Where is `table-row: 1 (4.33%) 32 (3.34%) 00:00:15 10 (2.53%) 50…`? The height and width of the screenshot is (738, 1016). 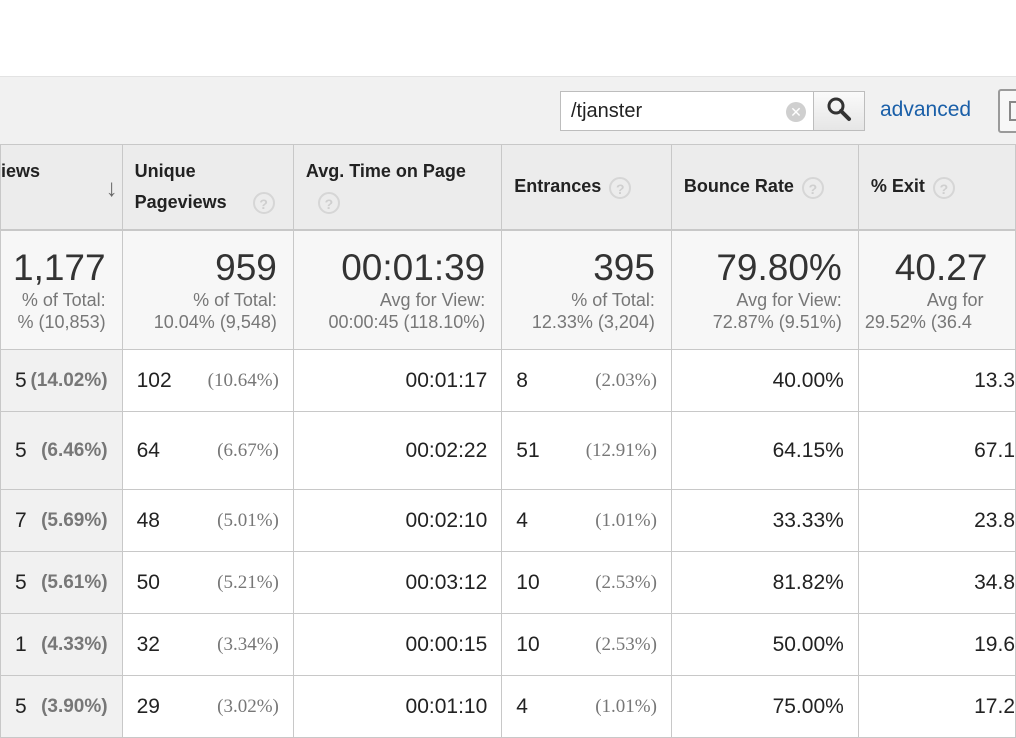 table-row: 1 (4.33%) 32 (3.34%) 00:00:15 10 (2.53%) 50… is located at coordinates (508, 644).